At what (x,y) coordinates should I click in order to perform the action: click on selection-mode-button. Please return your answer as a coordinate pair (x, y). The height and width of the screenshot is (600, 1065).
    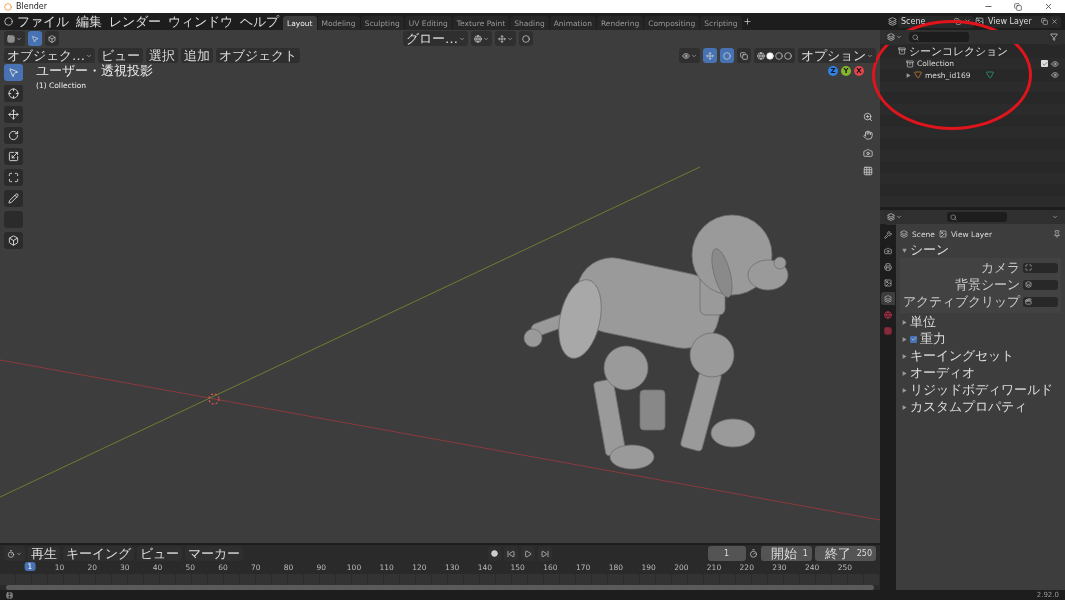
    Looking at the image, I should click on (52, 38).